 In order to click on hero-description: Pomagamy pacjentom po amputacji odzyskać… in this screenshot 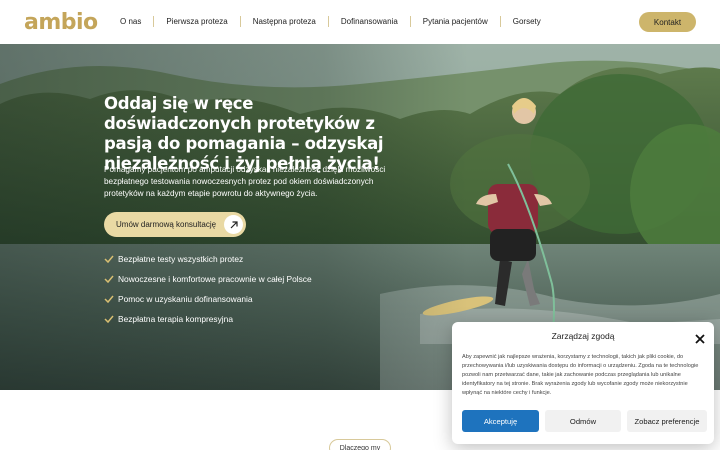, I will do `click(245, 181)`.